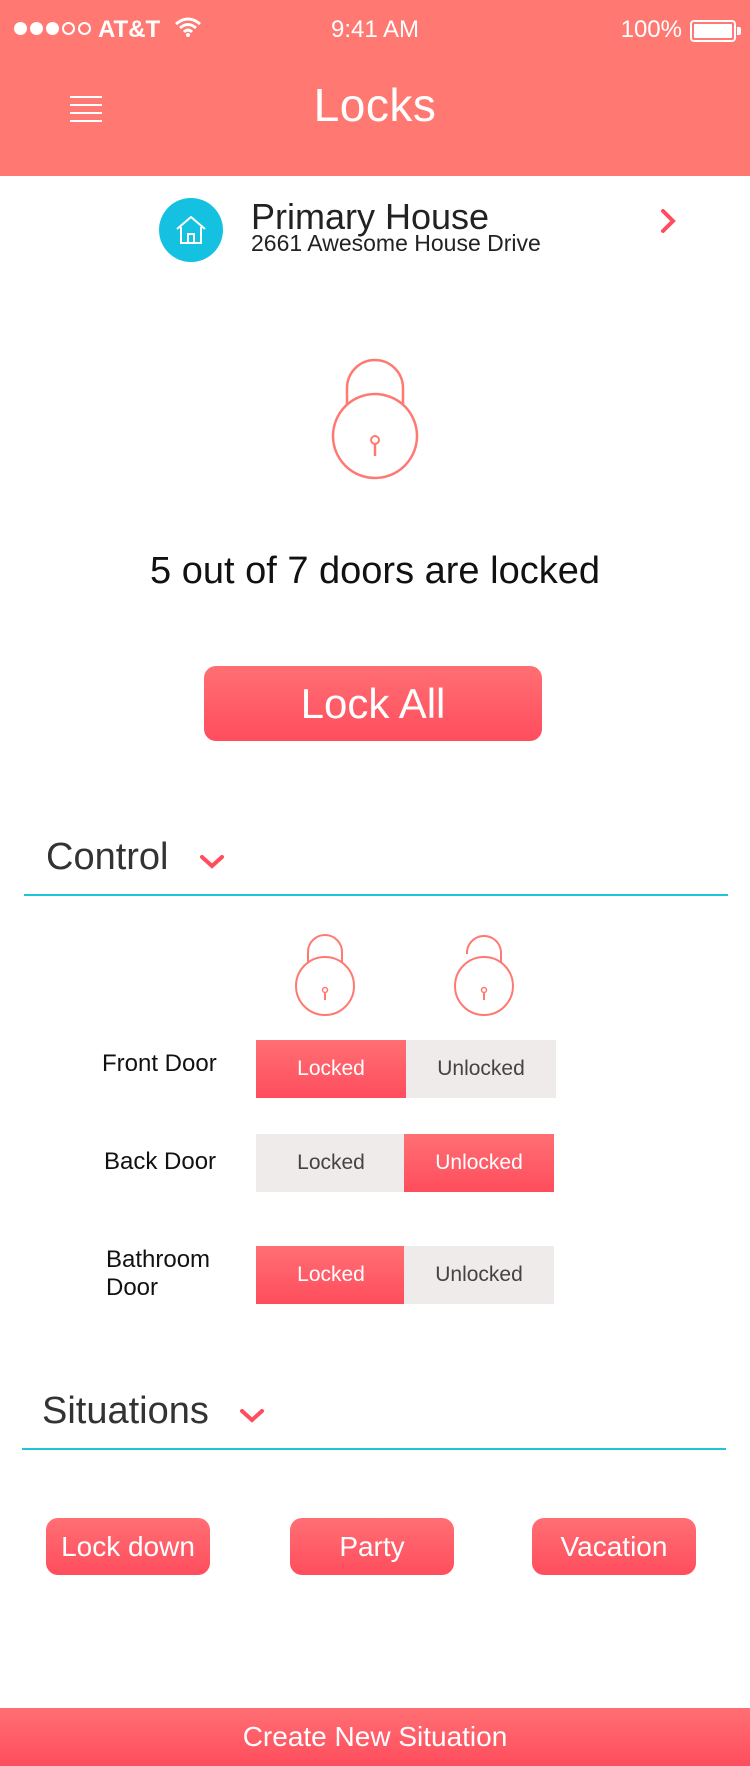 The height and width of the screenshot is (1766, 750). Describe the element at coordinates (375, 30) in the screenshot. I see `status-bar: AT&T 9:41 AM 100%` at that location.